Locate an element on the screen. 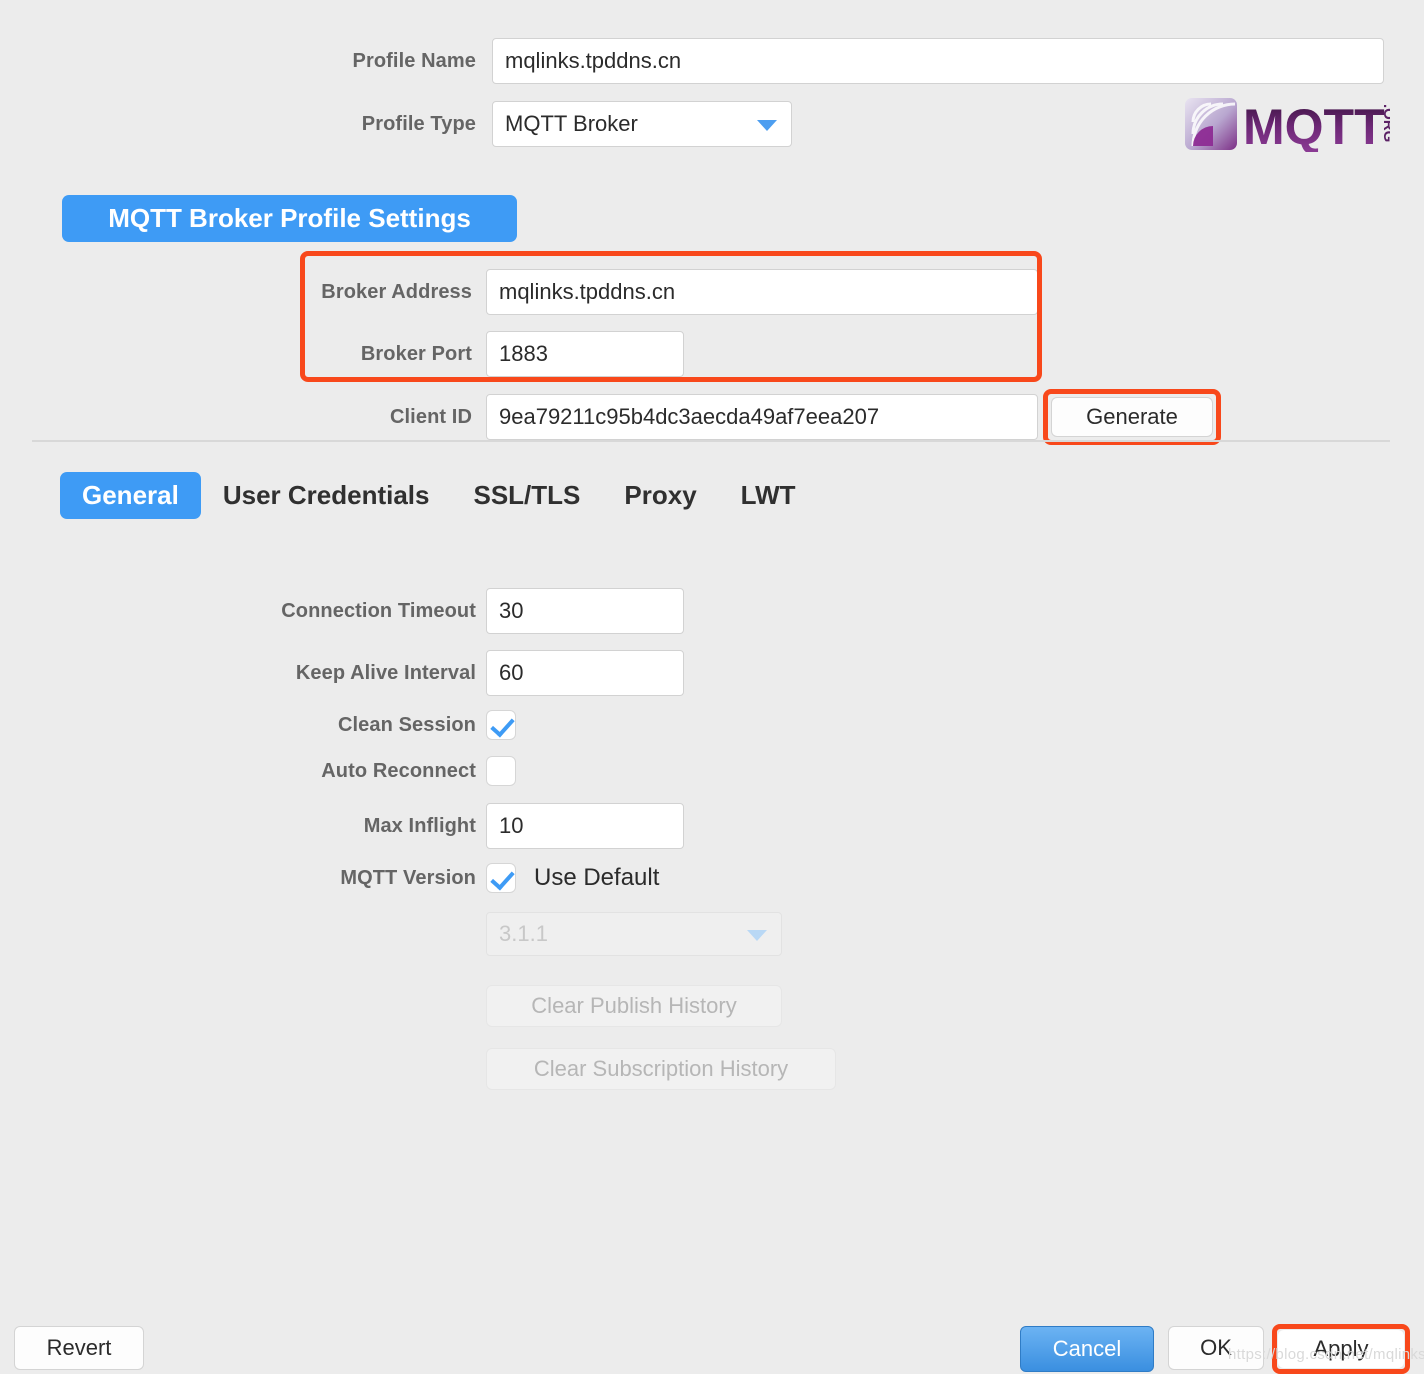  keep-alive-interval-input: 60 is located at coordinates (585, 673).